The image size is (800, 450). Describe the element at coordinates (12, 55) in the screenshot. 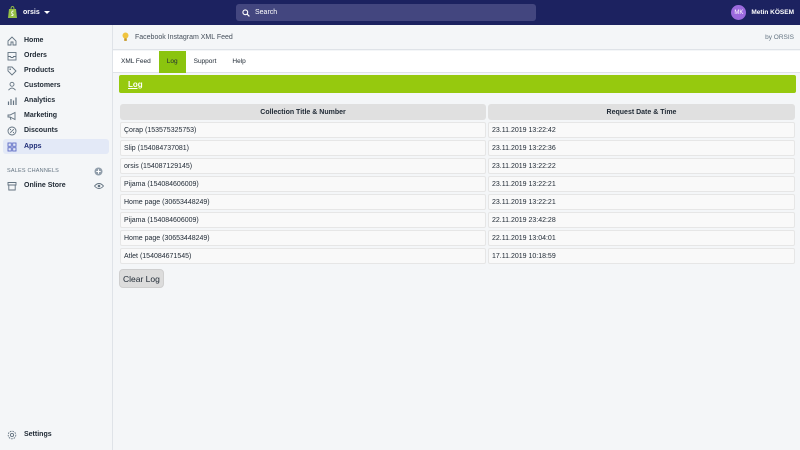

I see `orders-icon` at that location.